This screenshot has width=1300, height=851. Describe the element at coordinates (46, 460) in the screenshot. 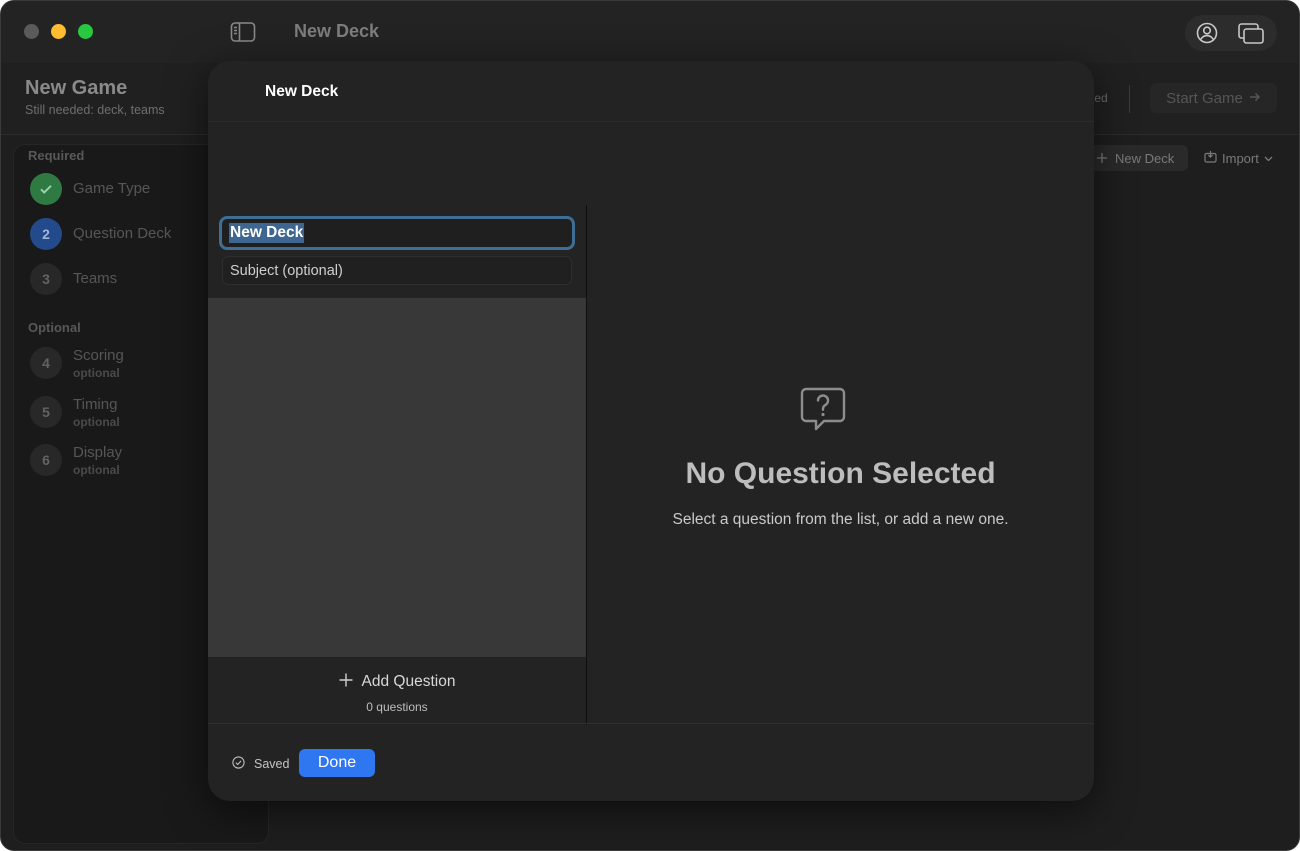

I see `step-number: 6` at that location.